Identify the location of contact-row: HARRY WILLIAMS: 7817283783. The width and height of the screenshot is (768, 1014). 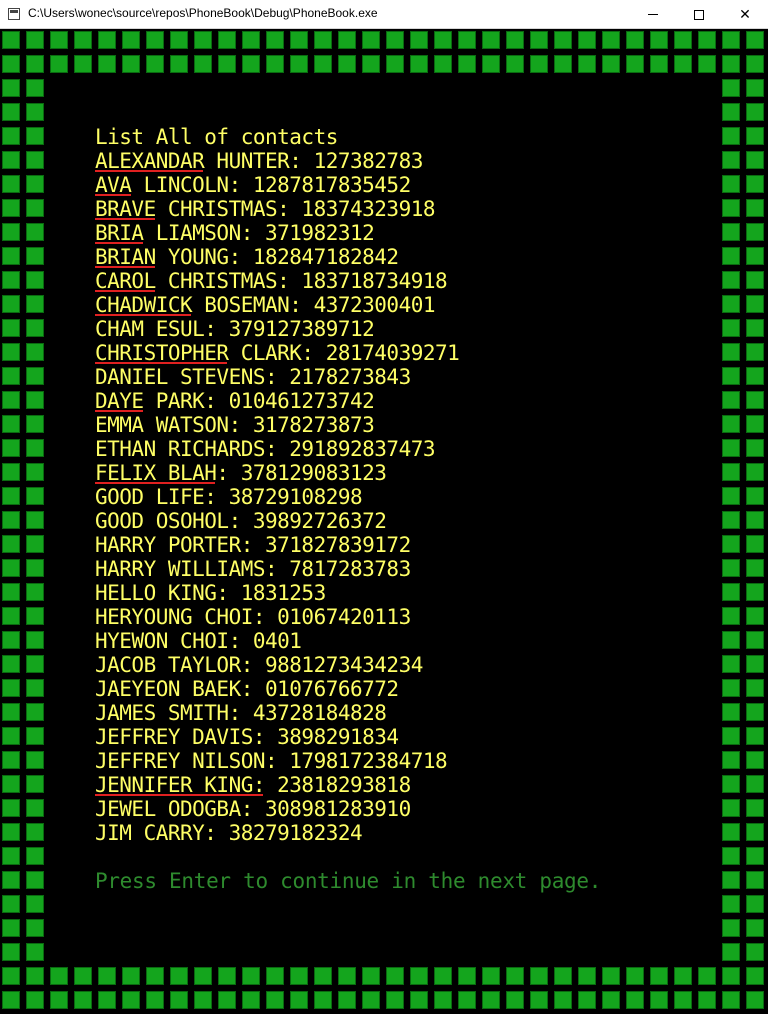
(405, 569).